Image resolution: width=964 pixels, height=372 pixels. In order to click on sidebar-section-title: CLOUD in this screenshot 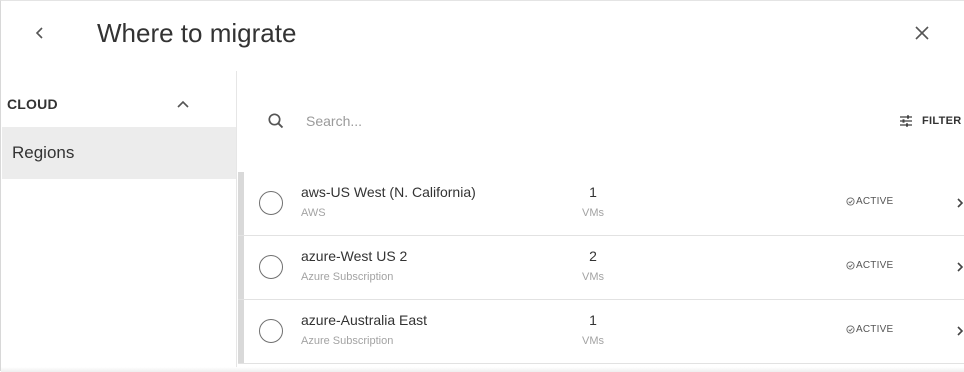, I will do `click(32, 104)`.